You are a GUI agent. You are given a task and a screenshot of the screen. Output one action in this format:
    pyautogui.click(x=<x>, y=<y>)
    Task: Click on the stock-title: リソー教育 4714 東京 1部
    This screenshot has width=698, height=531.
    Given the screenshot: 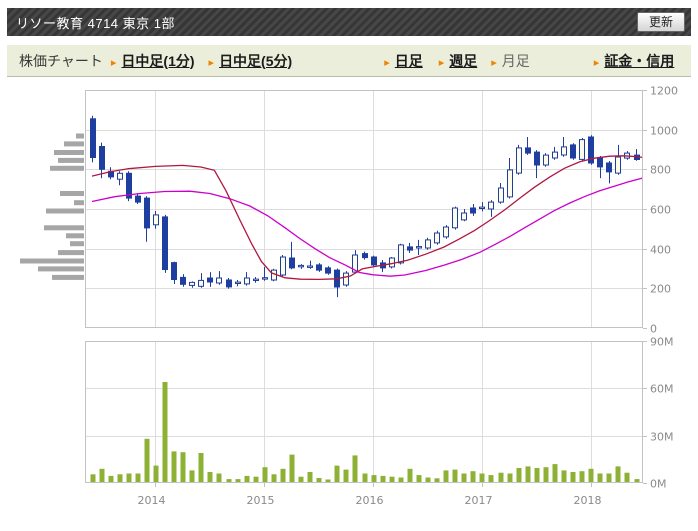 What is the action you would take?
    pyautogui.click(x=95, y=23)
    